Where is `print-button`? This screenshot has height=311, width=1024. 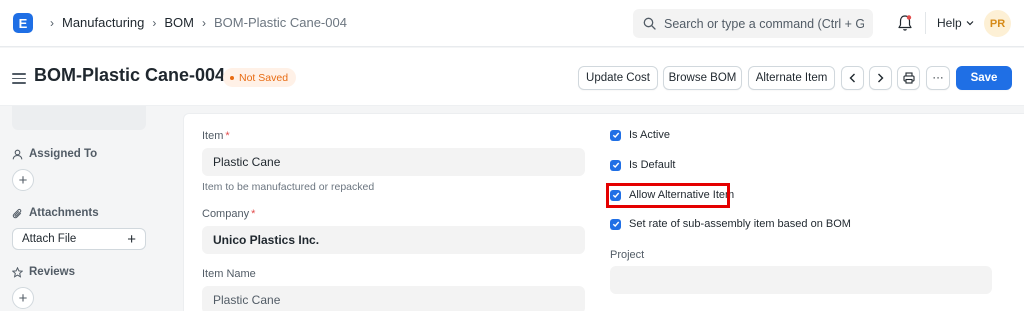
print-button is located at coordinates (908, 78).